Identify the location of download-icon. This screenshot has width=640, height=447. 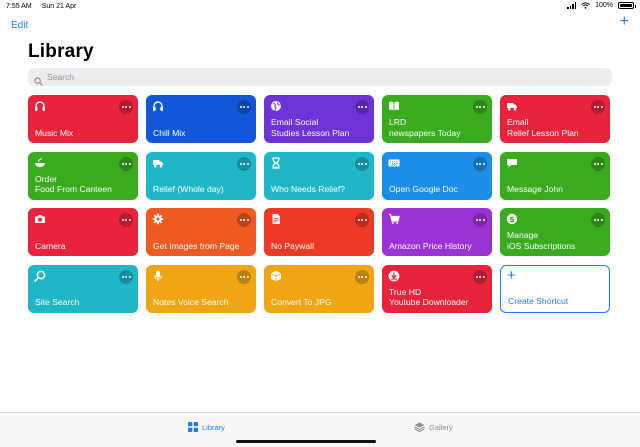
(394, 276).